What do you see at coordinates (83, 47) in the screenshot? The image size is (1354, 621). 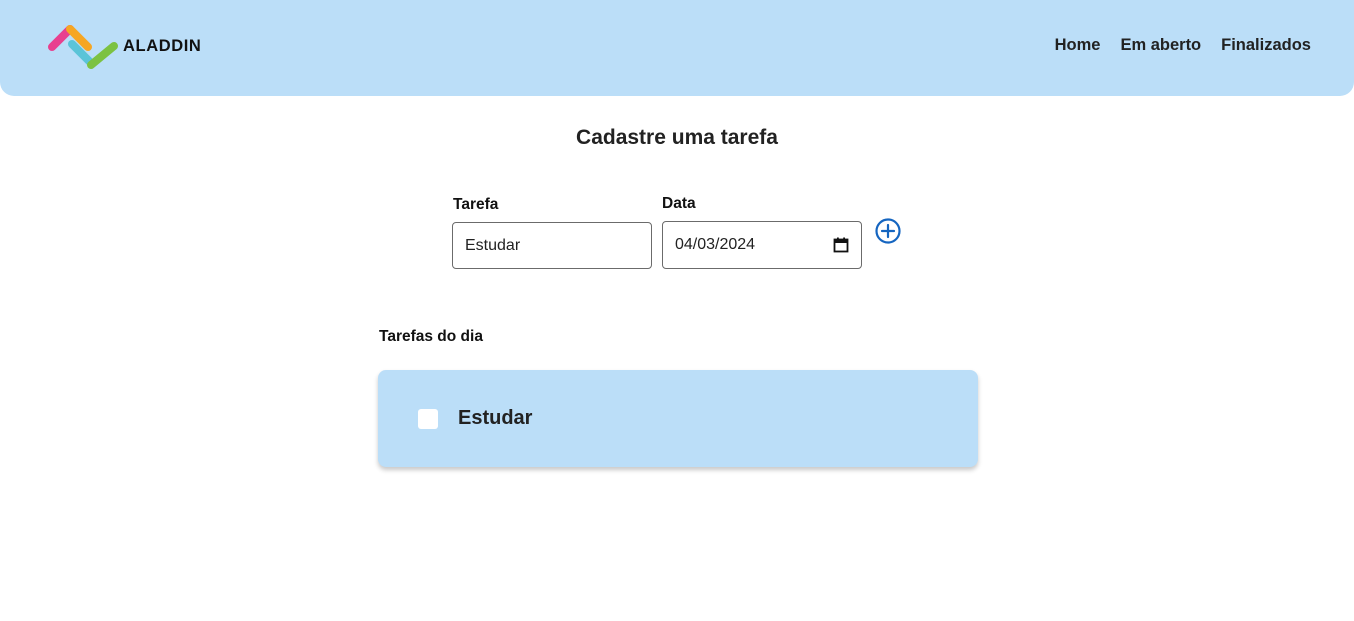 I see `logo-mark-icon` at bounding box center [83, 47].